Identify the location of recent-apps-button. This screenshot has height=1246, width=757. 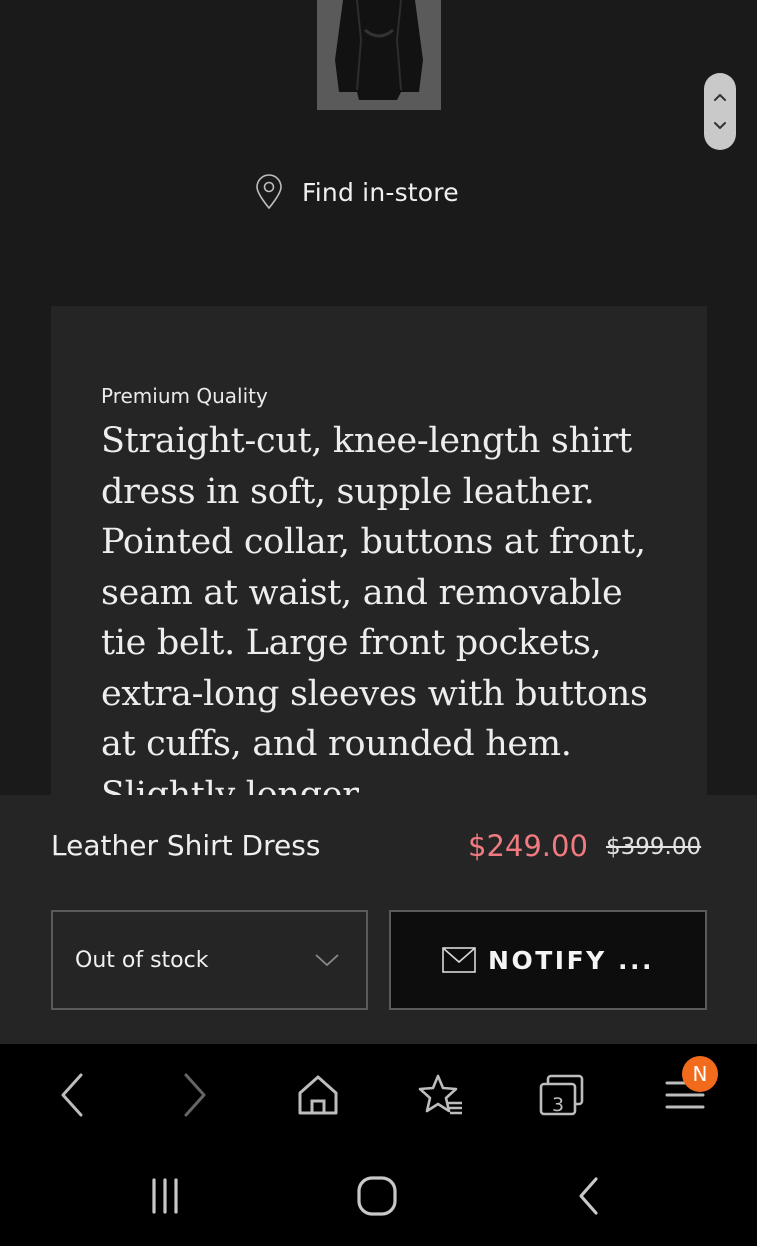
(165, 1196).